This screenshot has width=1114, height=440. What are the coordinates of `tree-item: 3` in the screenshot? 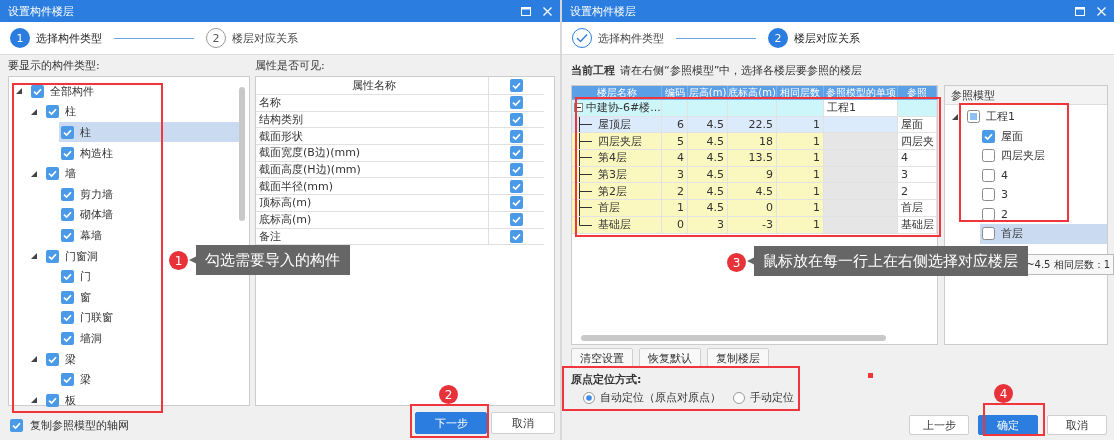 It's located at (997, 194).